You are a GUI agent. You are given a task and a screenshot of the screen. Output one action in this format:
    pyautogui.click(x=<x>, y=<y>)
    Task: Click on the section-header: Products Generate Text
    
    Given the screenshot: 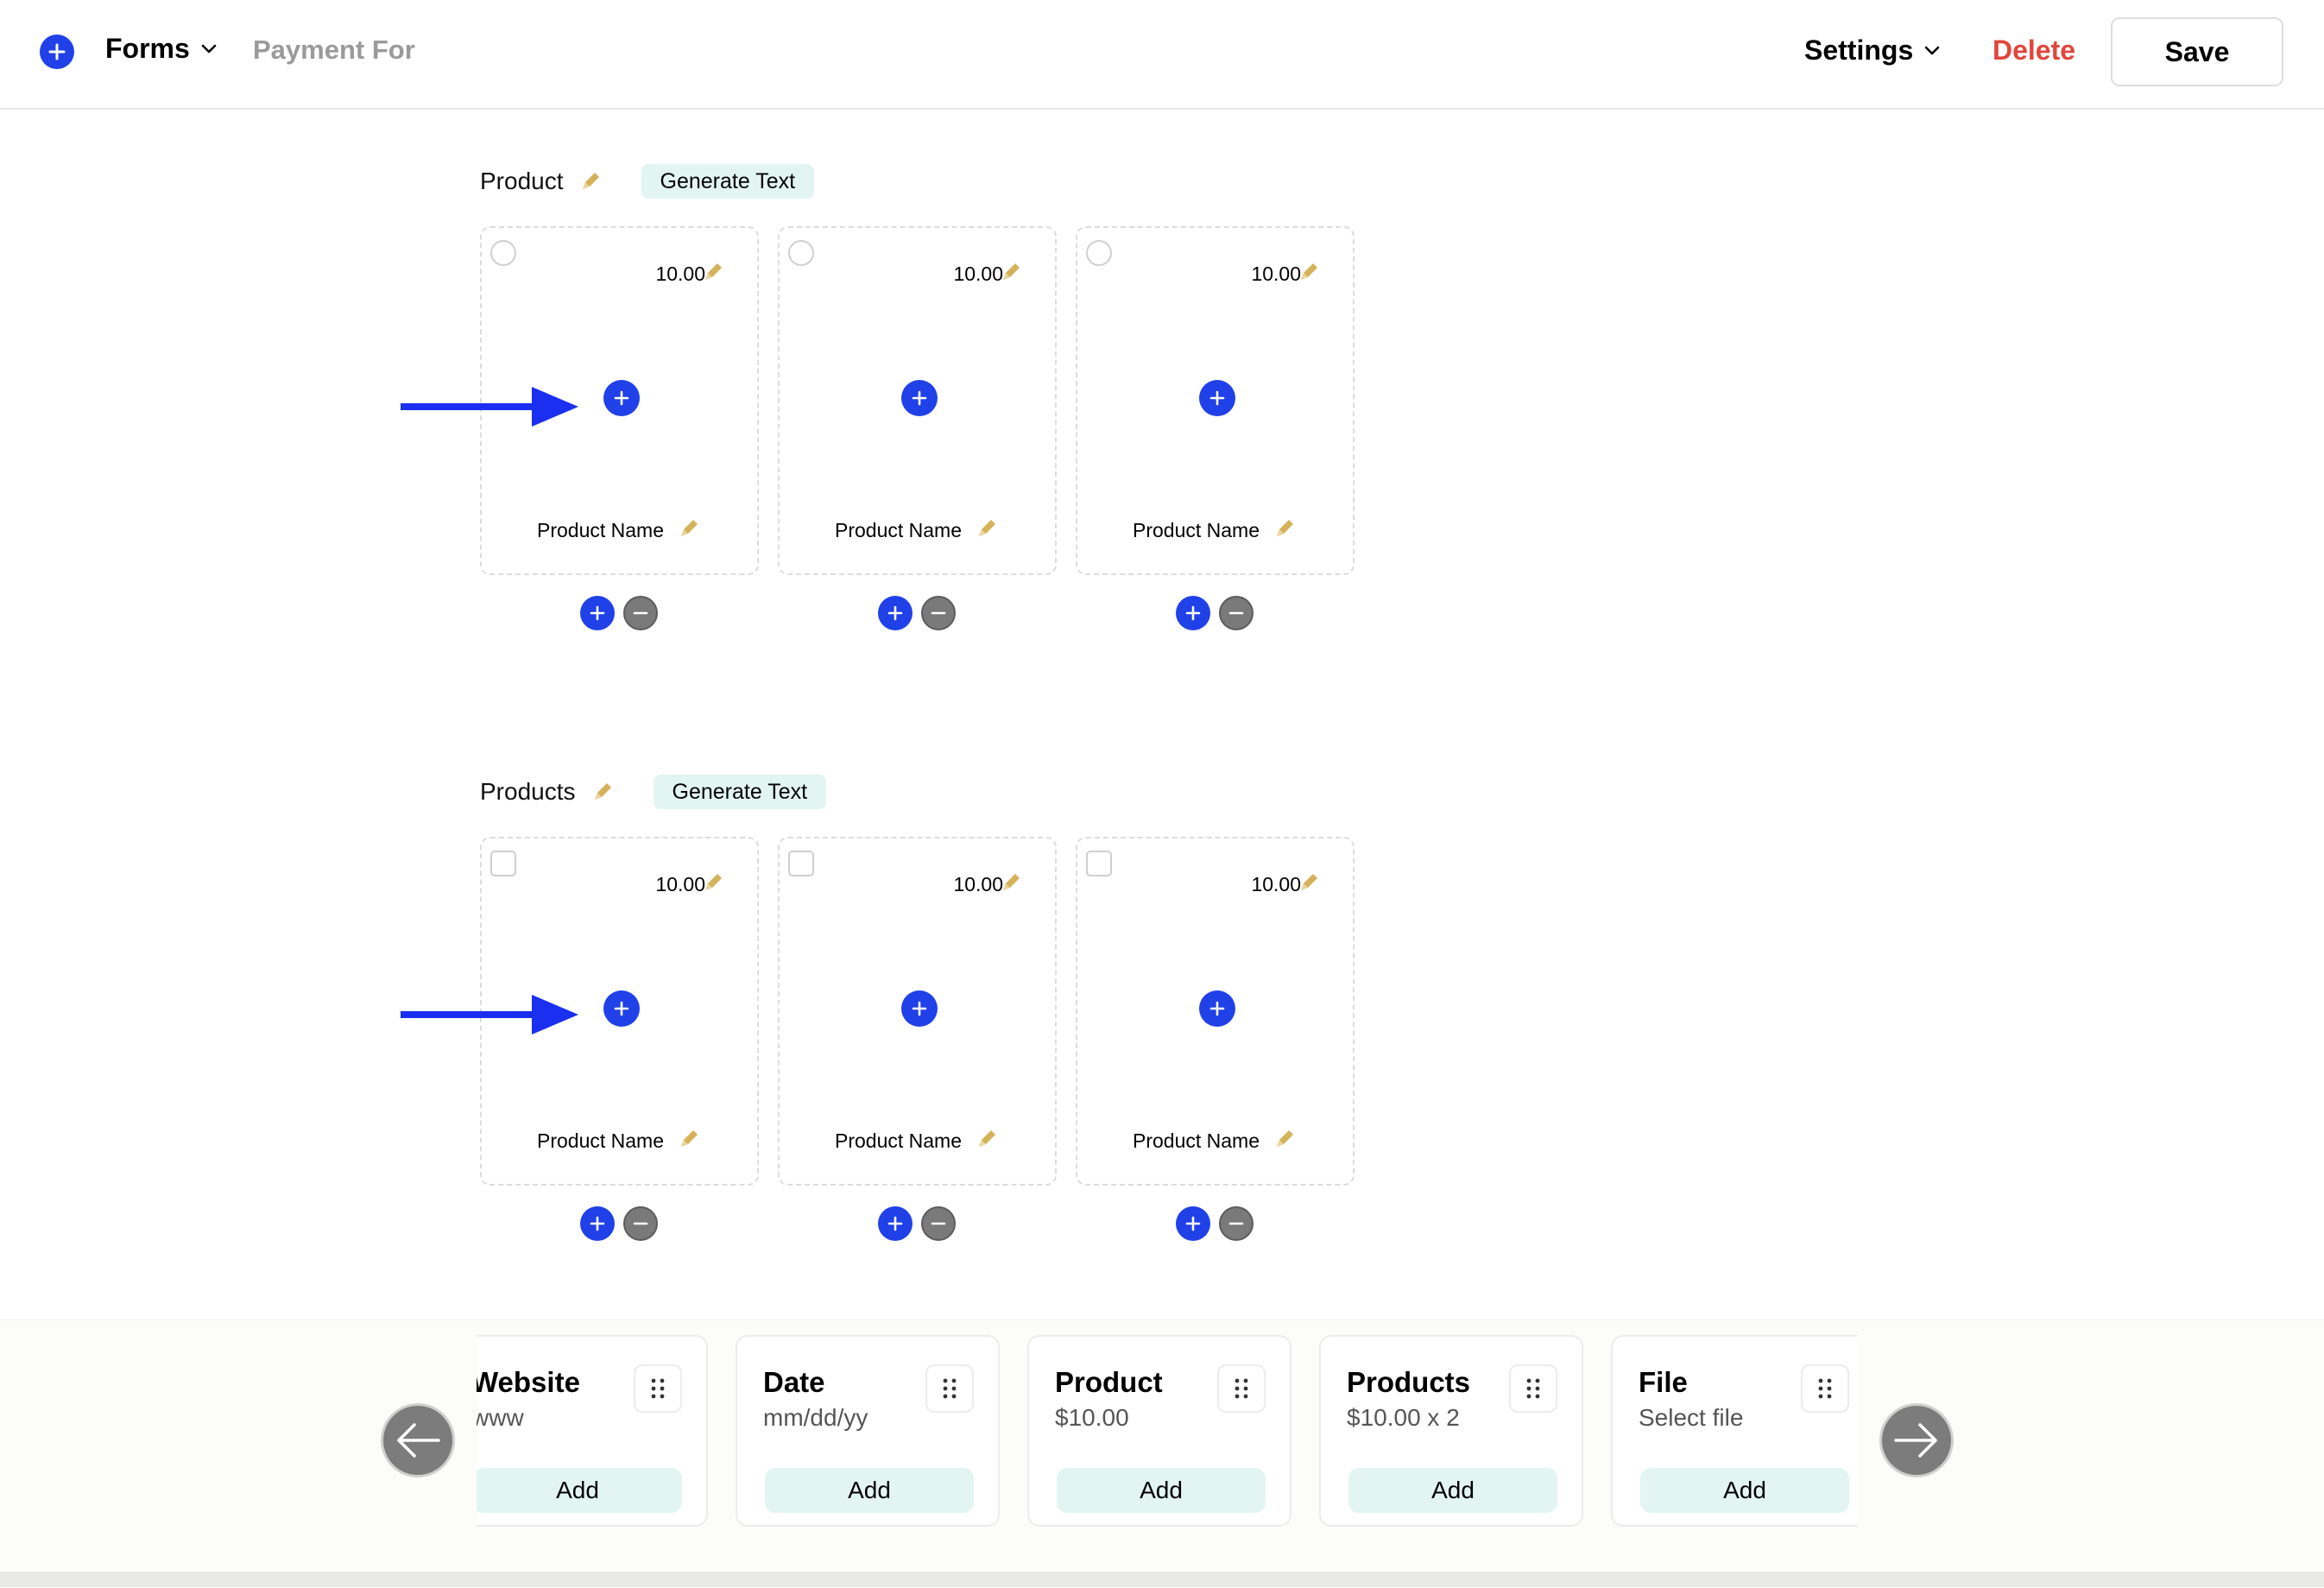 What is the action you would take?
    pyautogui.click(x=653, y=792)
    